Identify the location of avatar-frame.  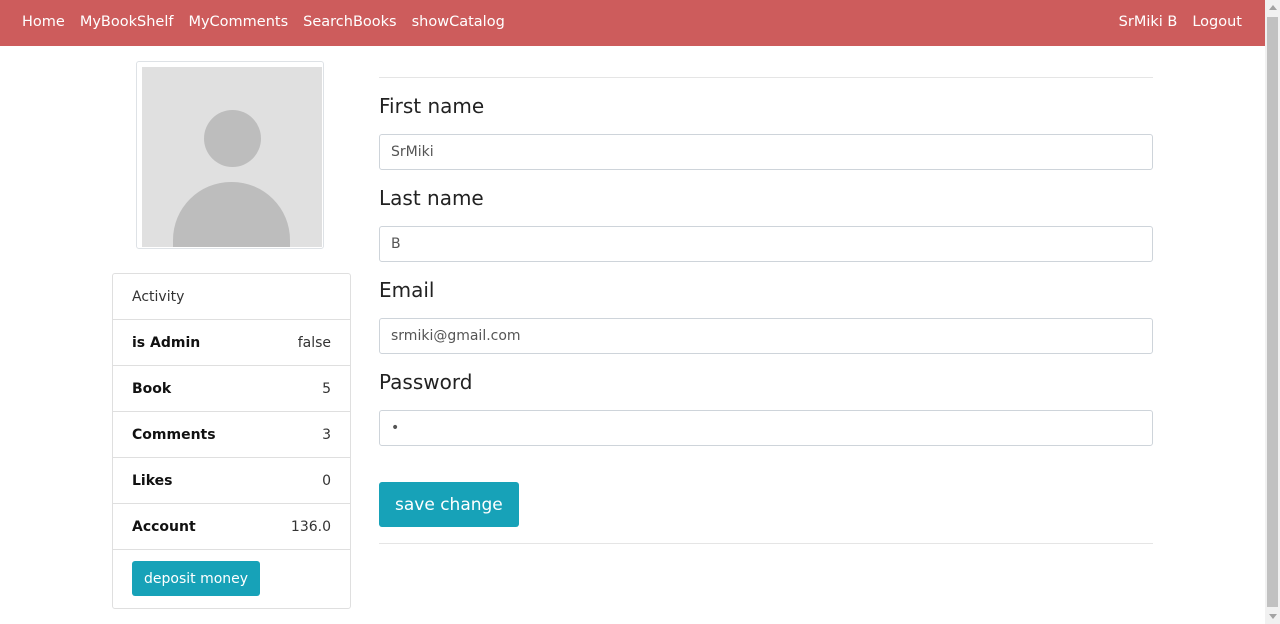
(230, 155).